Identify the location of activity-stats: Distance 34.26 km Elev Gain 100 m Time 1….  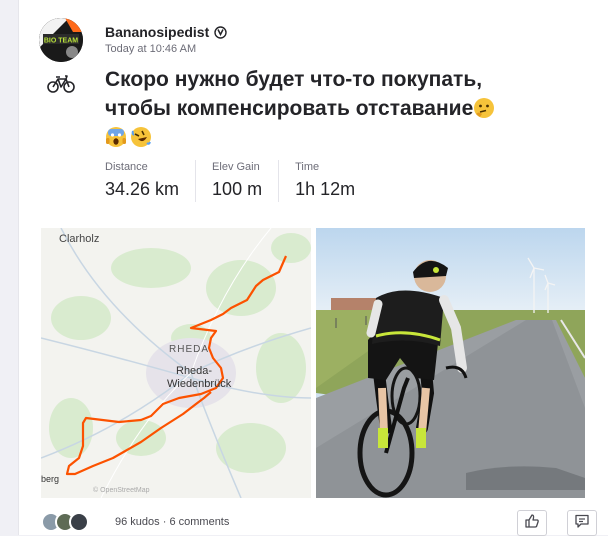
(246, 181).